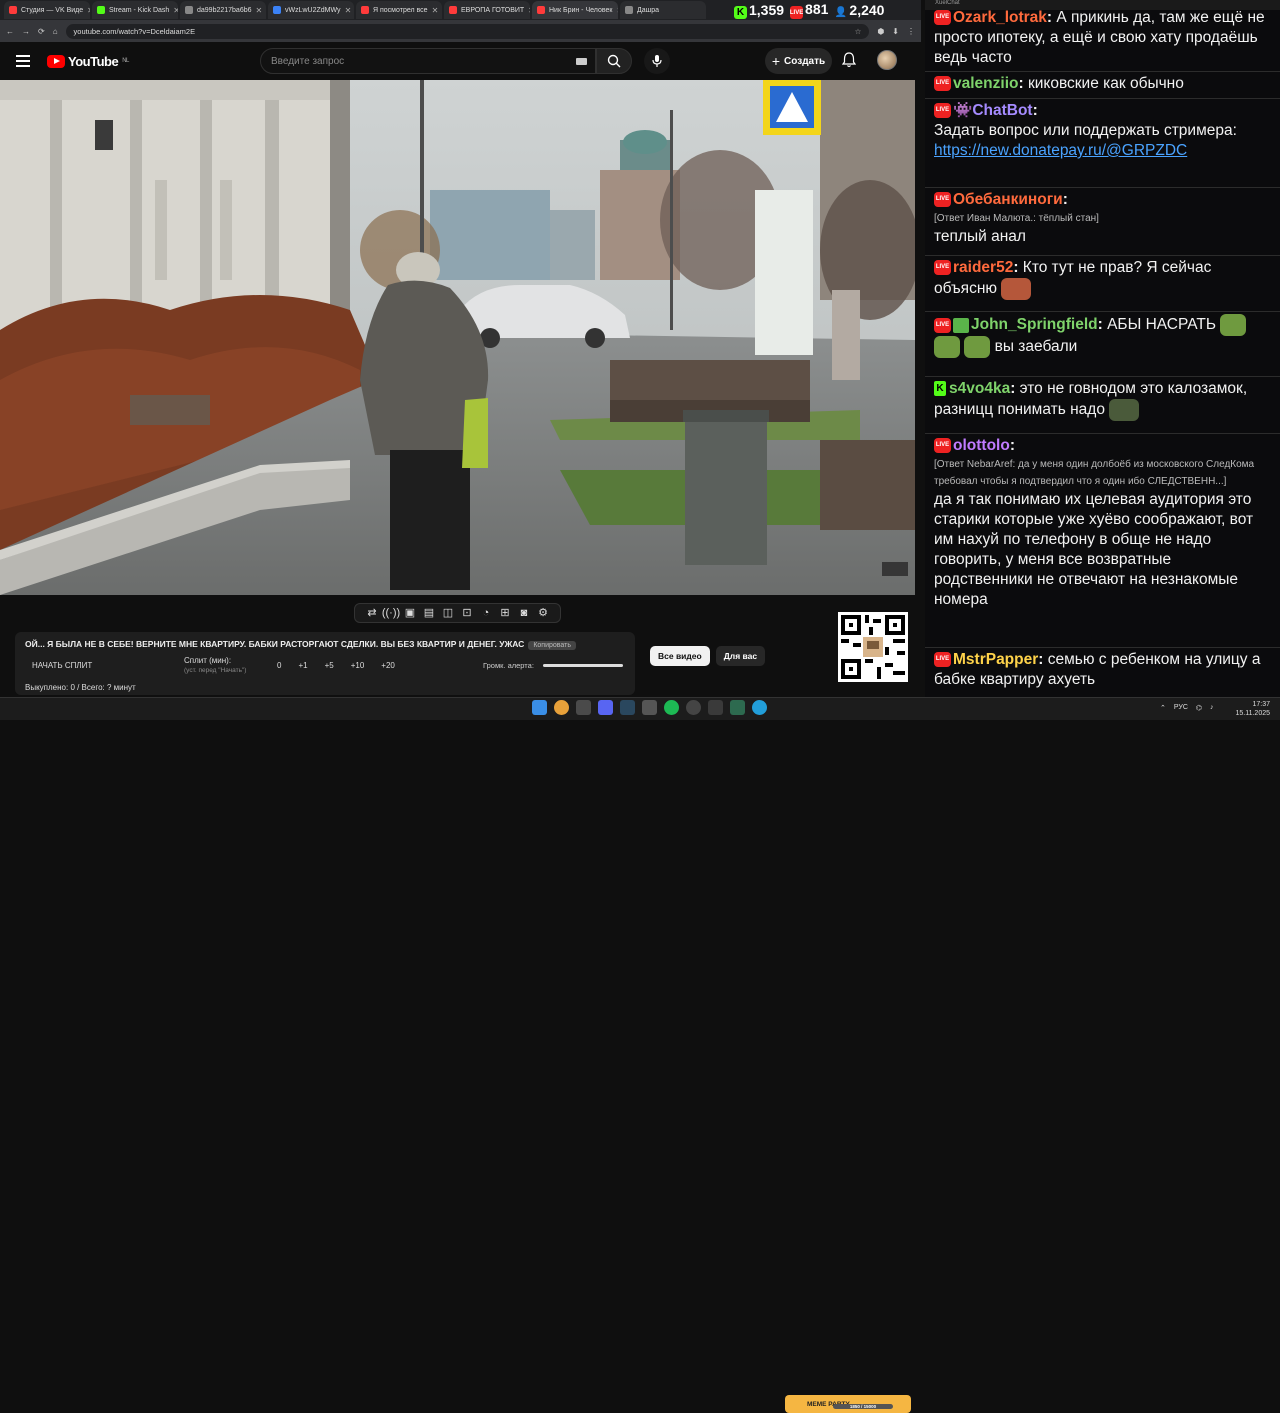  I want to click on bookmark-icon: ☆, so click(858, 31).